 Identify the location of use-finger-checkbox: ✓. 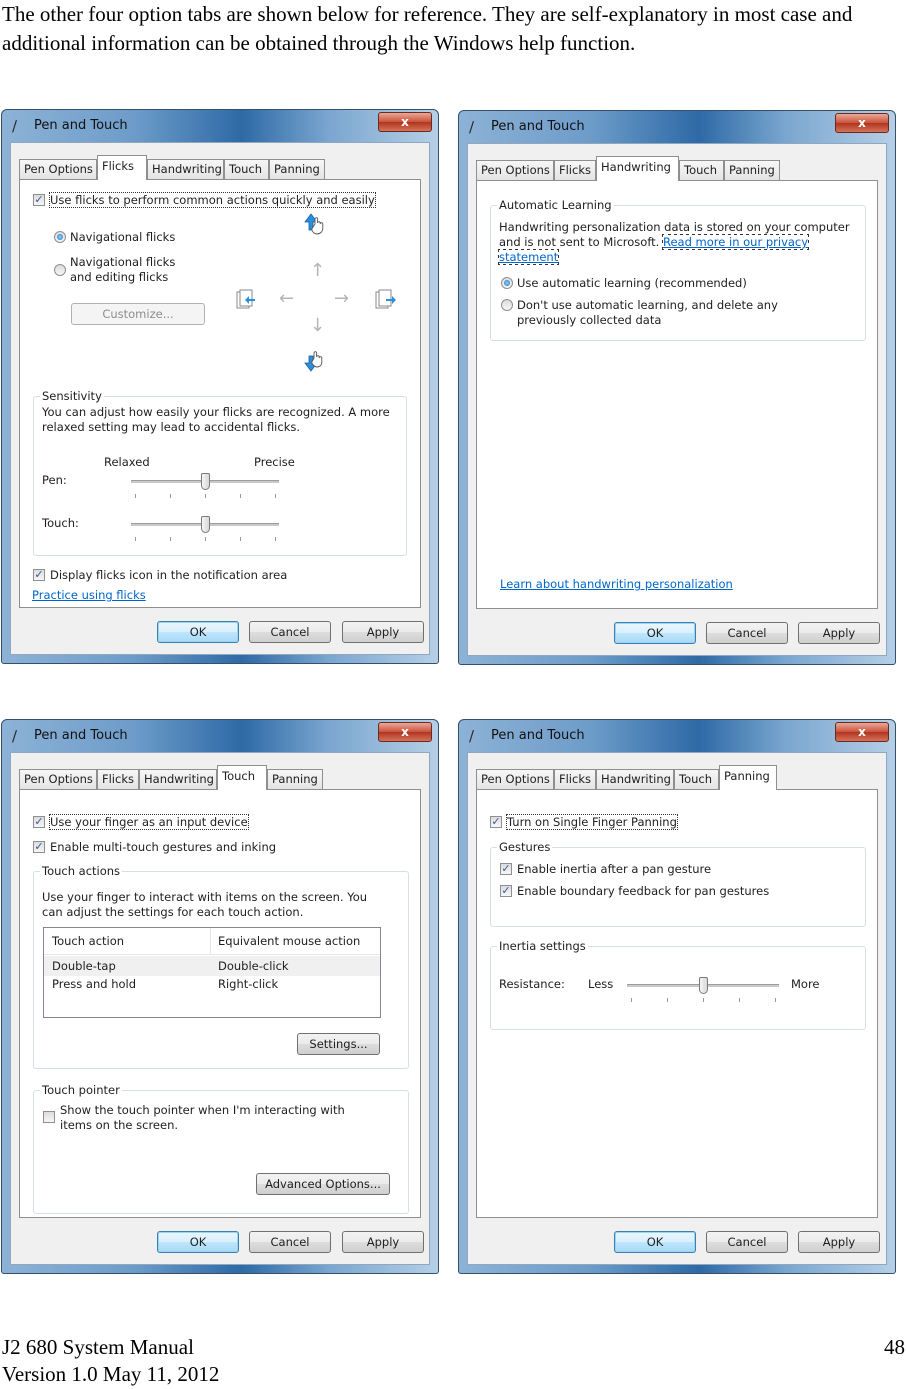
(39, 822).